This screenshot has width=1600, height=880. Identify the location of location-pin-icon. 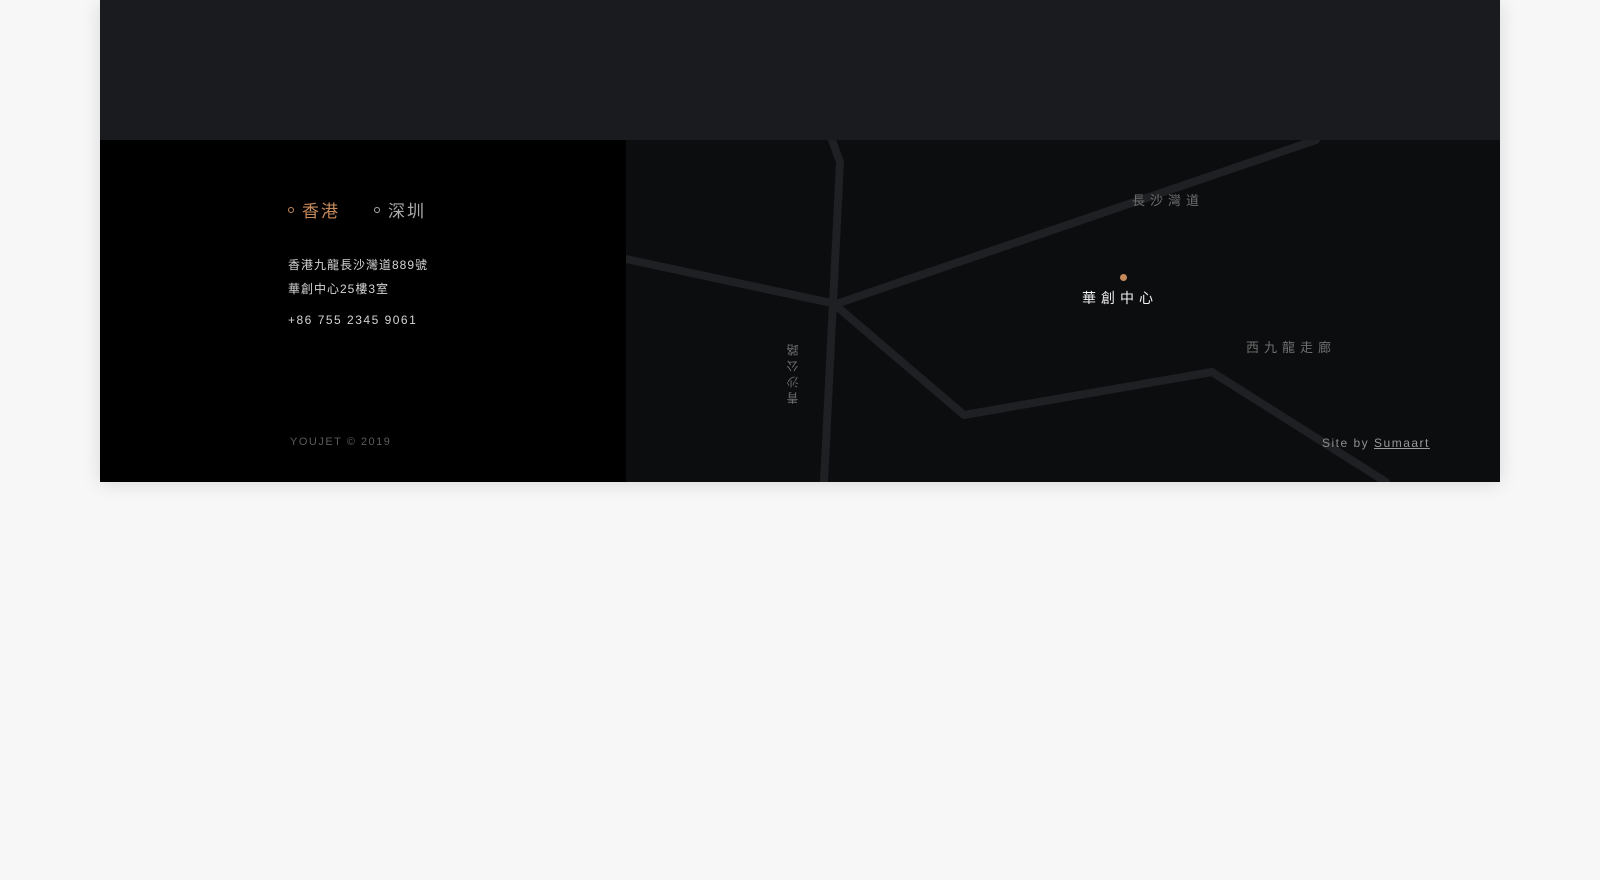
(1123, 277).